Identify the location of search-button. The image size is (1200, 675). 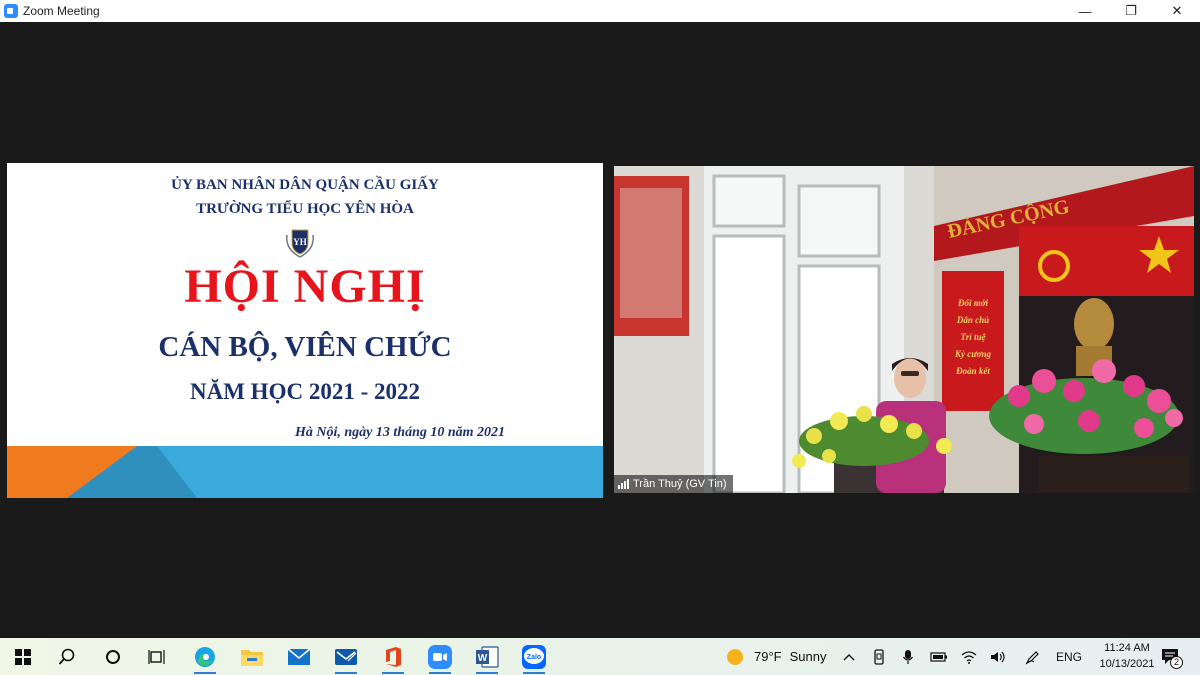
(67, 656).